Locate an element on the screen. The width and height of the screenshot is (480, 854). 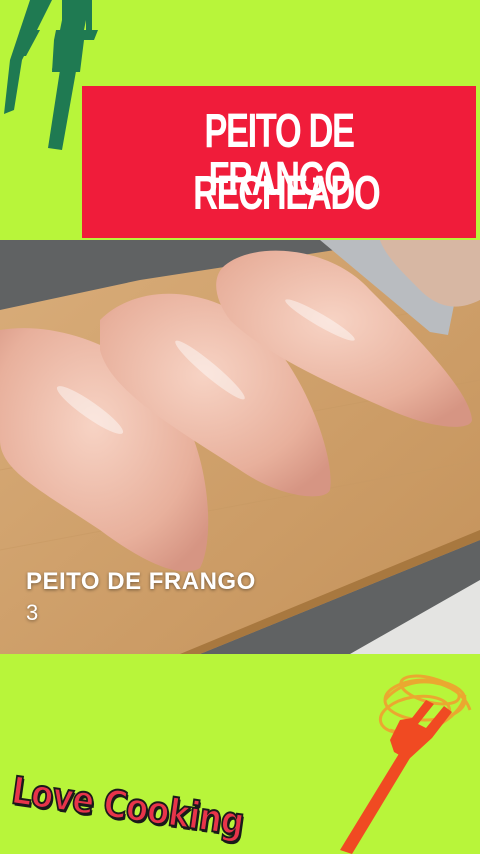
fork-pasta-icon is located at coordinates (406, 764).